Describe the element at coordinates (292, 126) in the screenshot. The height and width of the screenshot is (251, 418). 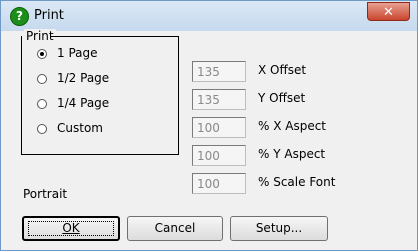
I see `x-aspect-label: % X Aspect` at that location.